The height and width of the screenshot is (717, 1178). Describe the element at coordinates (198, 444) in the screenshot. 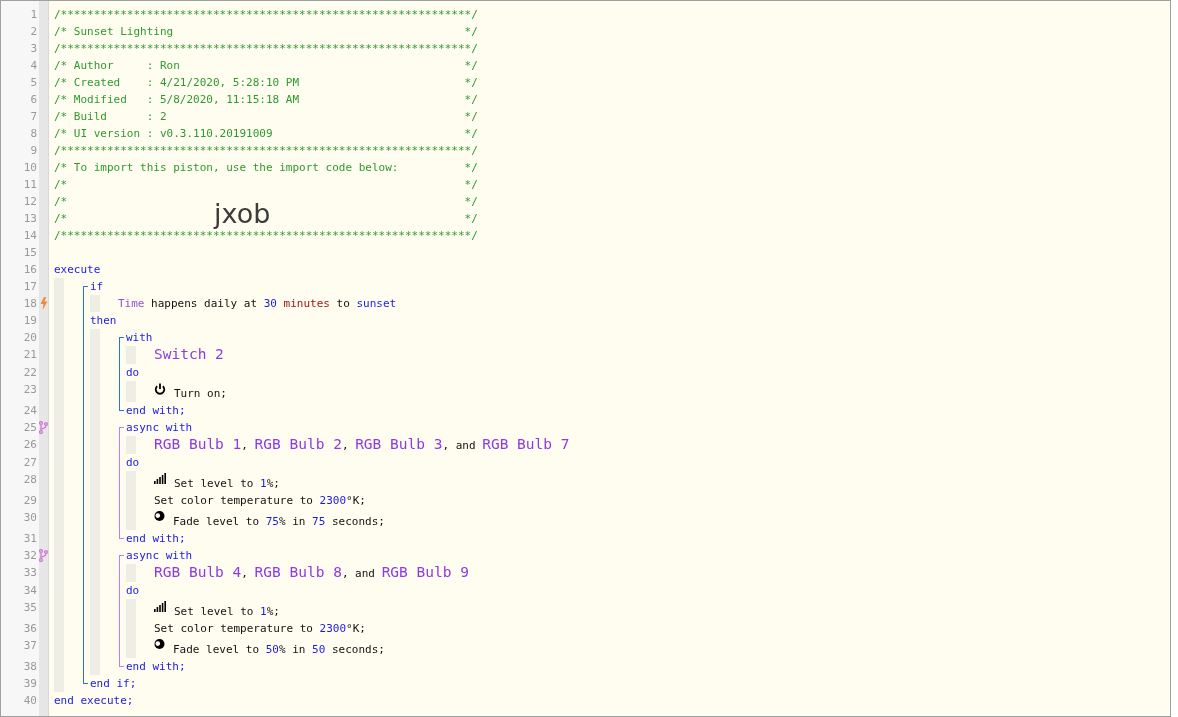

I see `device-name: RGB Bulb 1` at that location.